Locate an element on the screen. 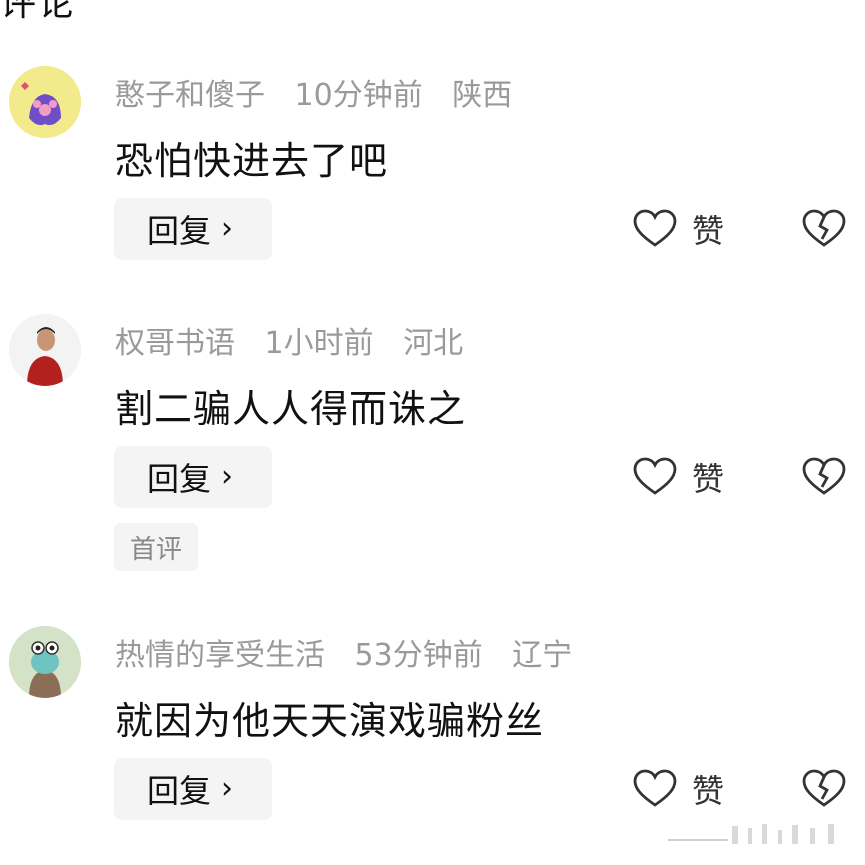 Image resolution: width=865 pixels, height=865 pixels. comment-text: 割二骗人人得而诛之 is located at coordinates (291, 409).